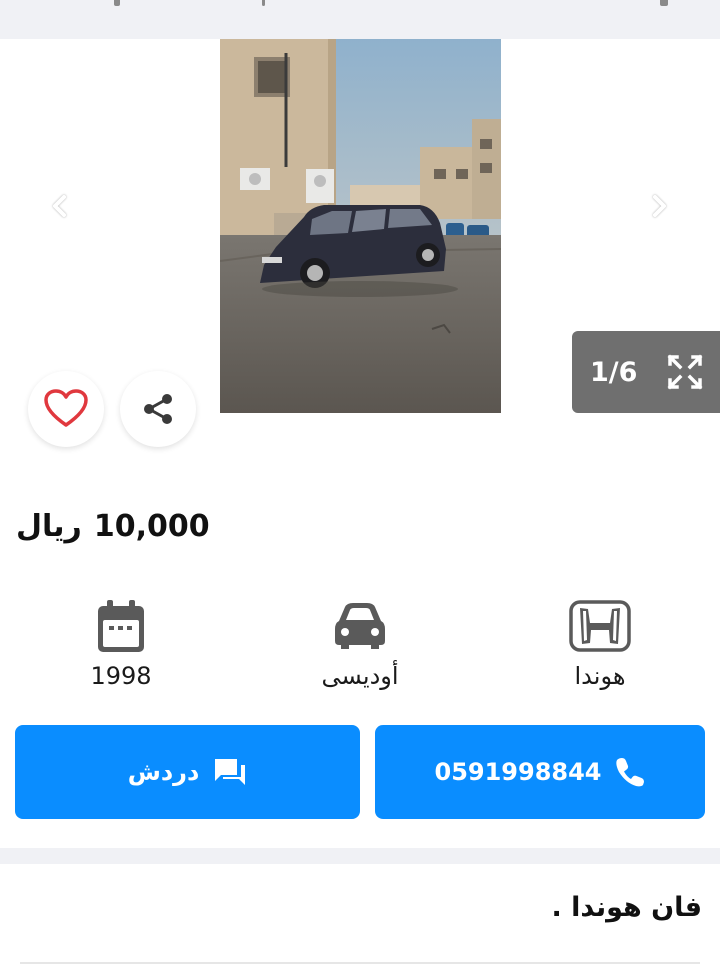  I want to click on price-amount: 10,000, so click(151, 526).